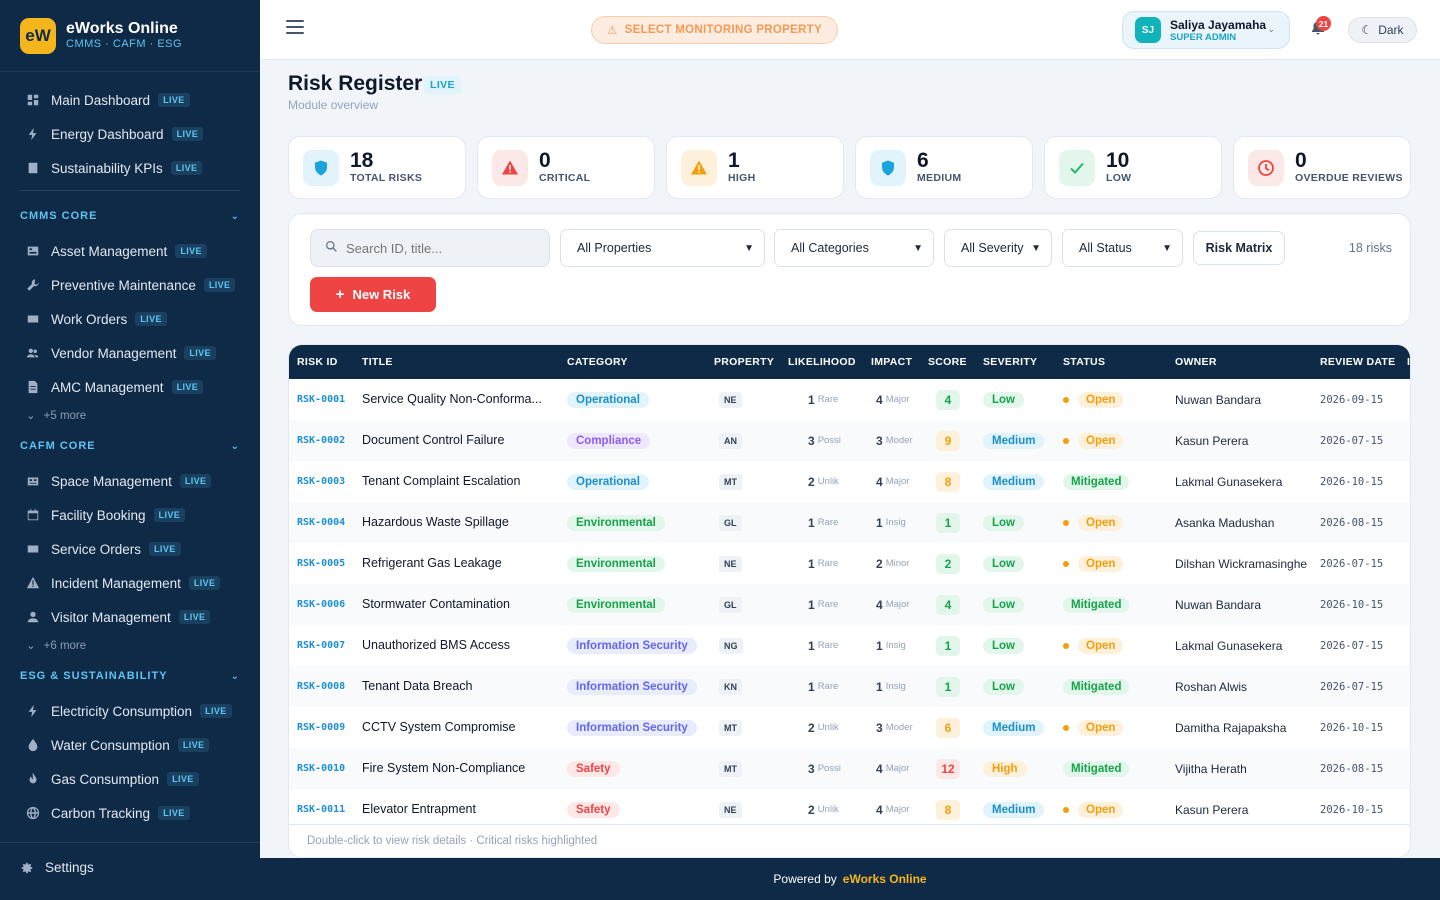 The height and width of the screenshot is (900, 1440). Describe the element at coordinates (130, 583) in the screenshot. I see `sidebar-item-incident-management: Incident Management LIVE` at that location.